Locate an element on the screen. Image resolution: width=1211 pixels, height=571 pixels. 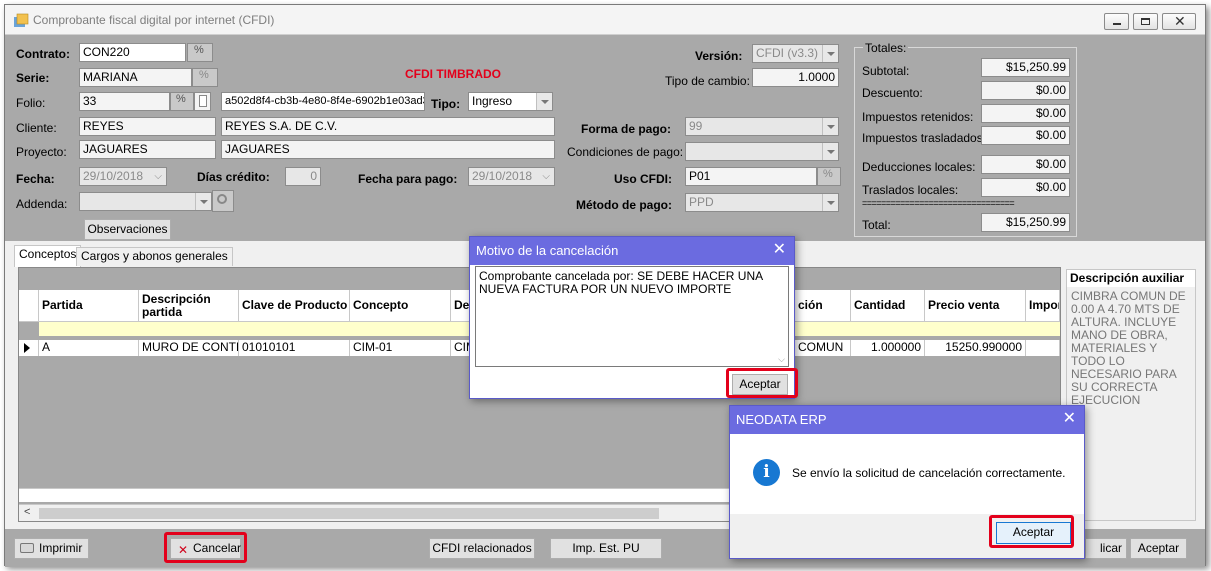
metodo-pago-label: Método de pago: is located at coordinates (624, 205).